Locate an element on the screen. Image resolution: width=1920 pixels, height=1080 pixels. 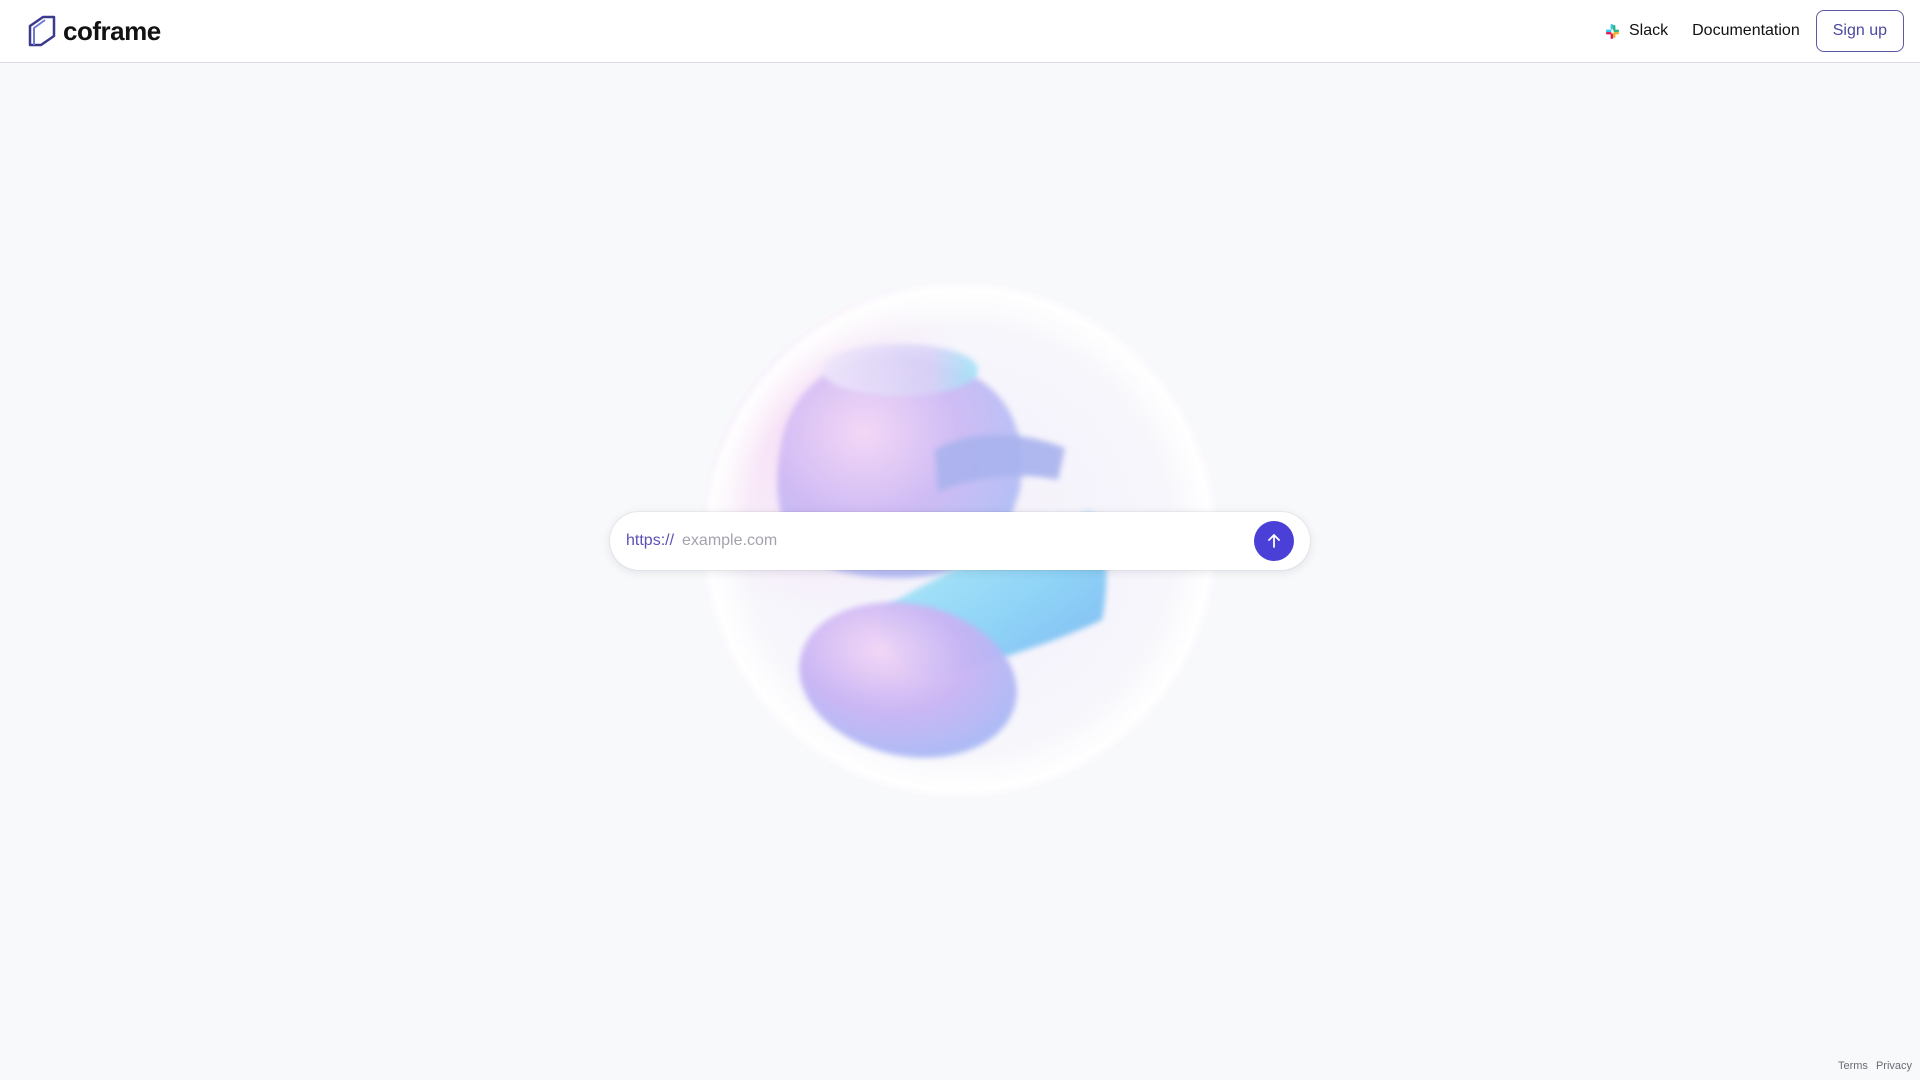
header-nav: Slack Documentation Sign up is located at coordinates (1754, 31).